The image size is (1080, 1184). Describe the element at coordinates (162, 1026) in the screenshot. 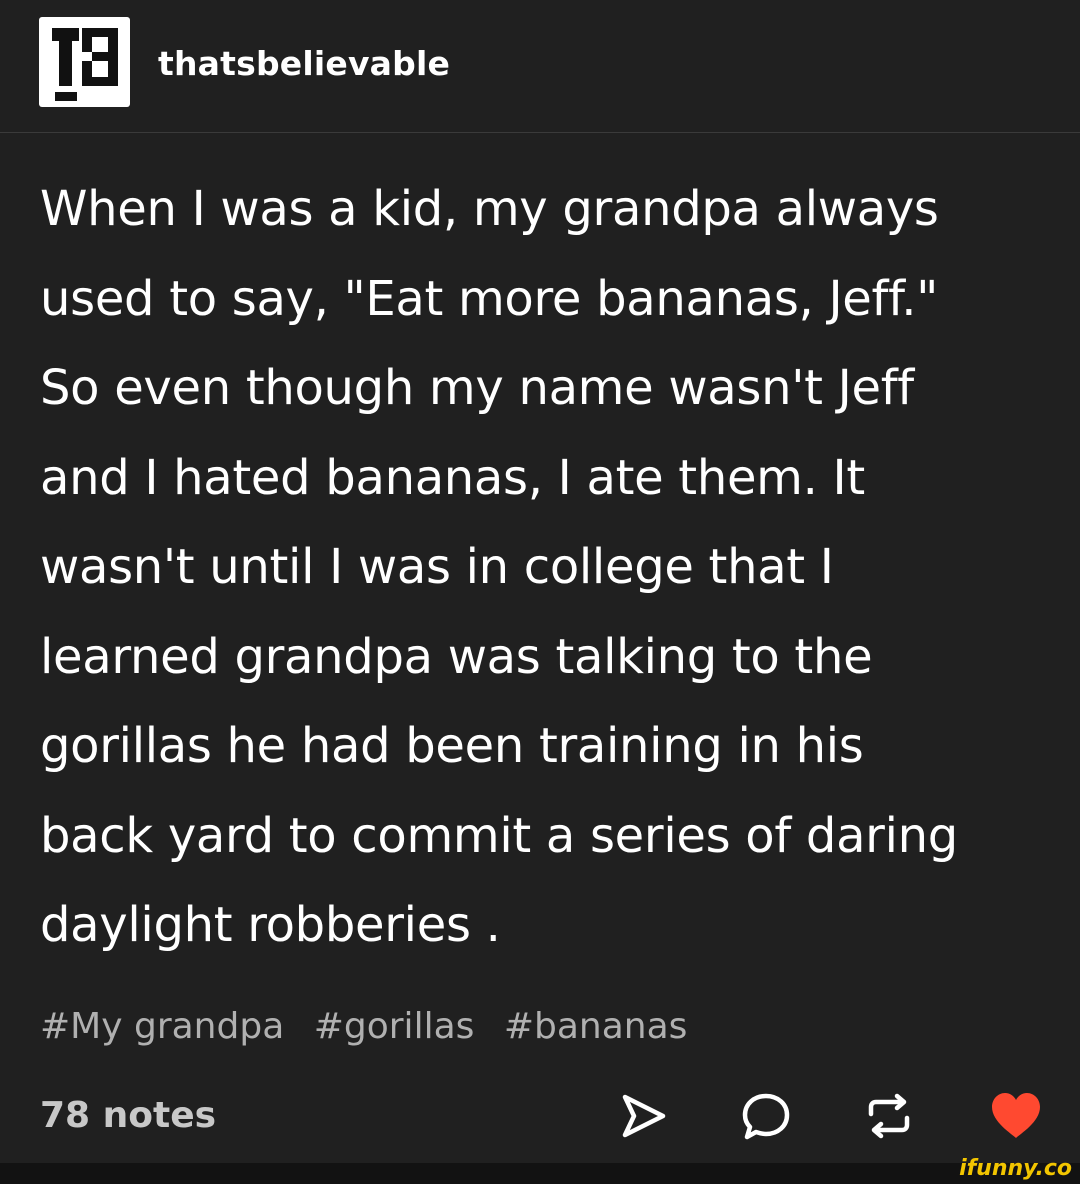

I see `tag-my-grandpa: #My grandpa` at that location.